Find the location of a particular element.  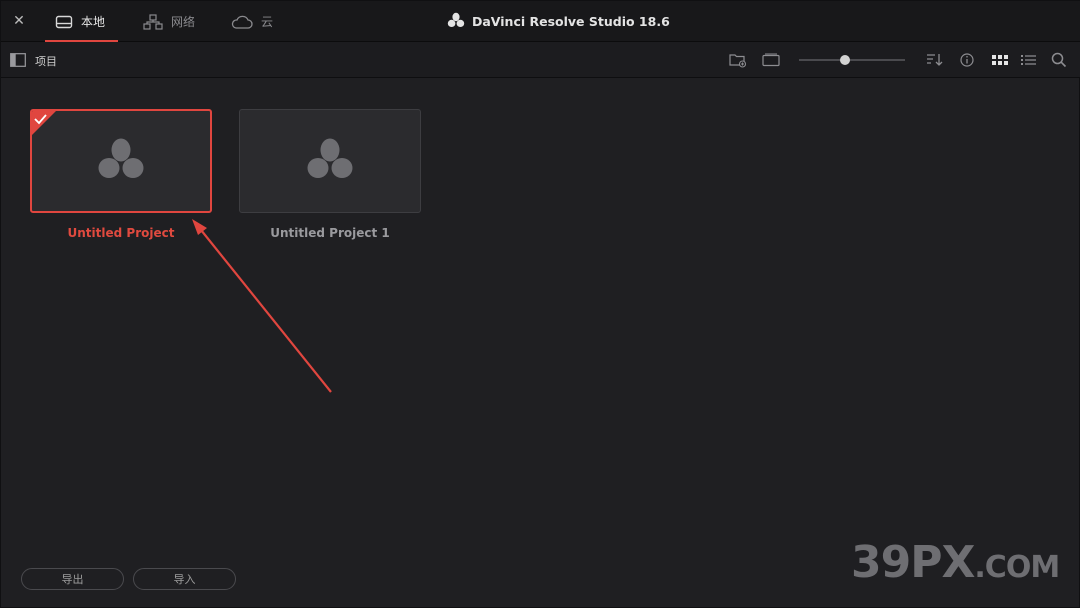

davinci-logo-icon is located at coordinates (456, 21).